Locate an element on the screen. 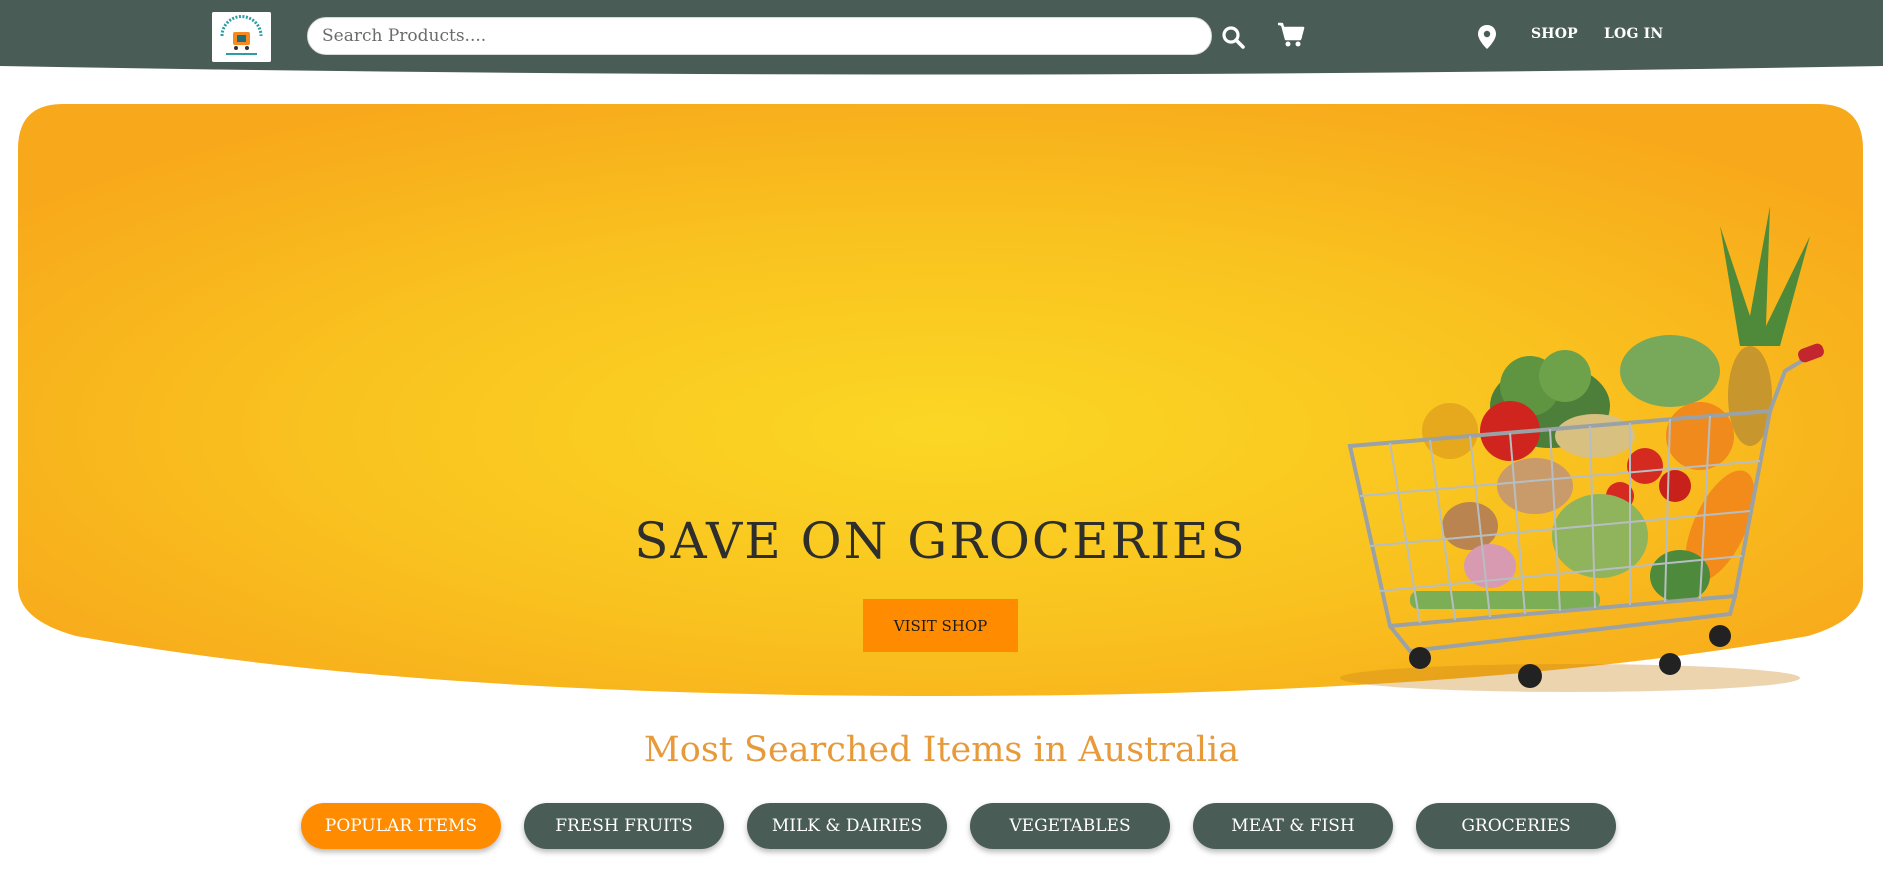 This screenshot has height=886, width=1883. tab-milk-dairies: MILK & DAIRIES is located at coordinates (847, 826).